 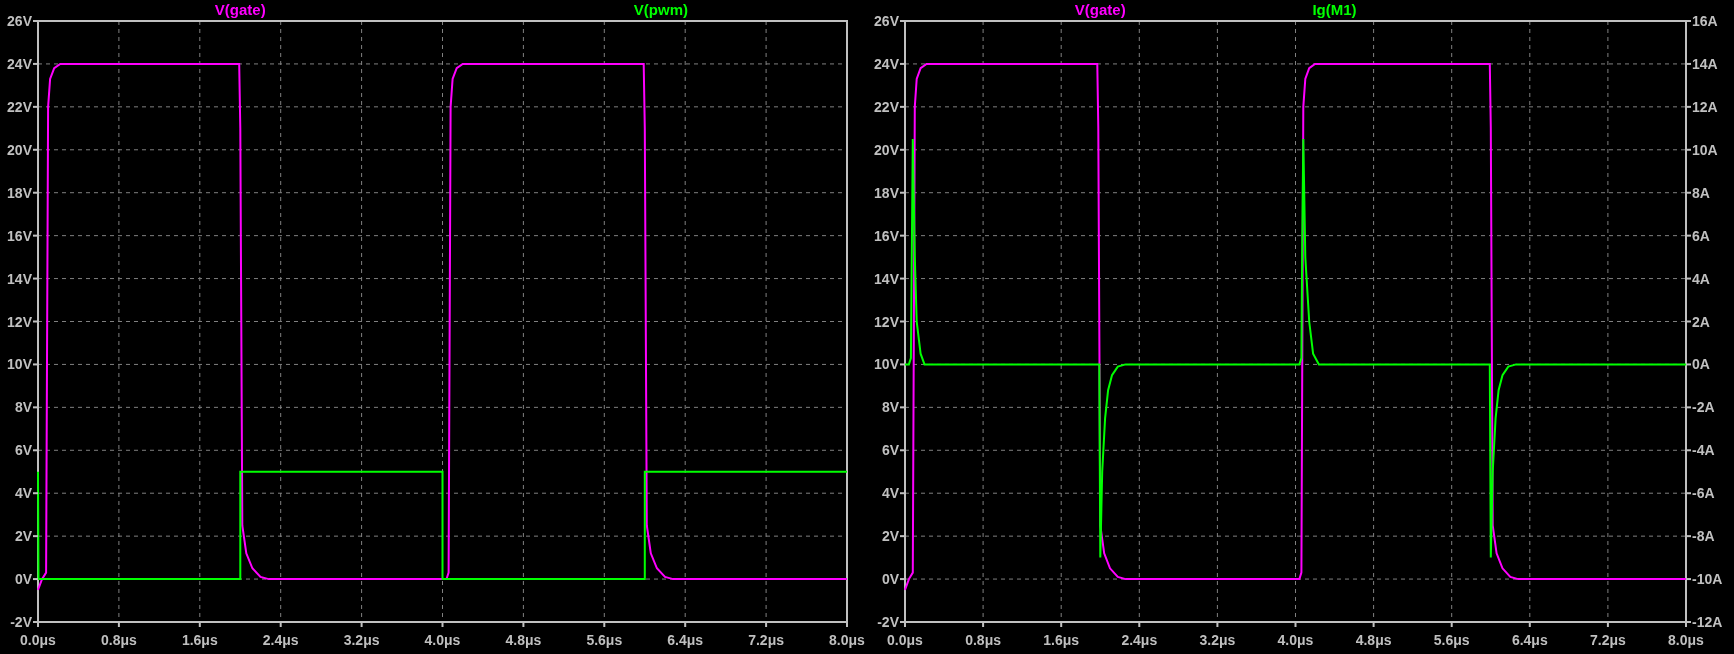 I want to click on axis-tick-label: 12A, so click(x=1705, y=106).